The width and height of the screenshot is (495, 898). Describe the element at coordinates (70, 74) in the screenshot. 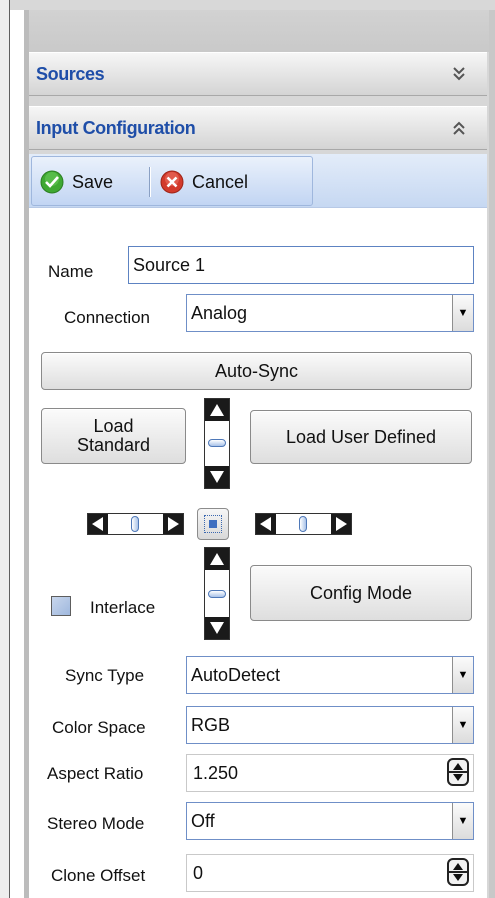

I see `accordion-title-sources: Sources` at that location.